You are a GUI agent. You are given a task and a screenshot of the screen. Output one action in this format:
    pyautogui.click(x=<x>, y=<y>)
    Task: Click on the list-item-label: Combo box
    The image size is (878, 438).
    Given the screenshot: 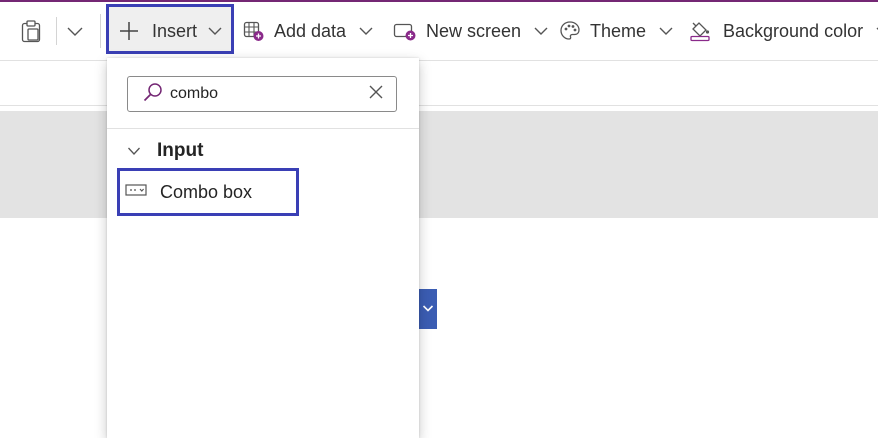 What is the action you would take?
    pyautogui.click(x=206, y=191)
    